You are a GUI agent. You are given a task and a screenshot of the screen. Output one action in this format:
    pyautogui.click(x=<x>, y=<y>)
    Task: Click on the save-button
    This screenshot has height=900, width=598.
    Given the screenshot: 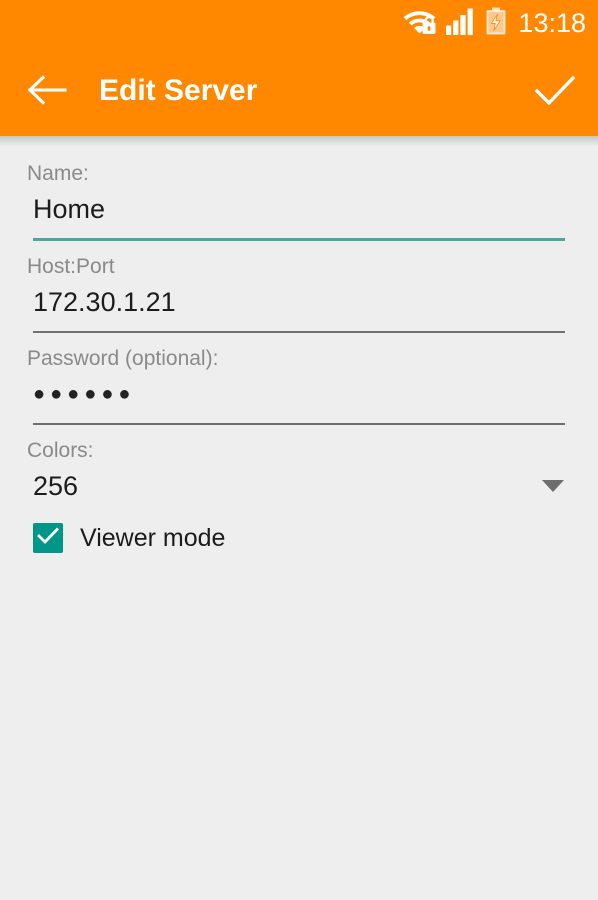 What is the action you would take?
    pyautogui.click(x=555, y=92)
    